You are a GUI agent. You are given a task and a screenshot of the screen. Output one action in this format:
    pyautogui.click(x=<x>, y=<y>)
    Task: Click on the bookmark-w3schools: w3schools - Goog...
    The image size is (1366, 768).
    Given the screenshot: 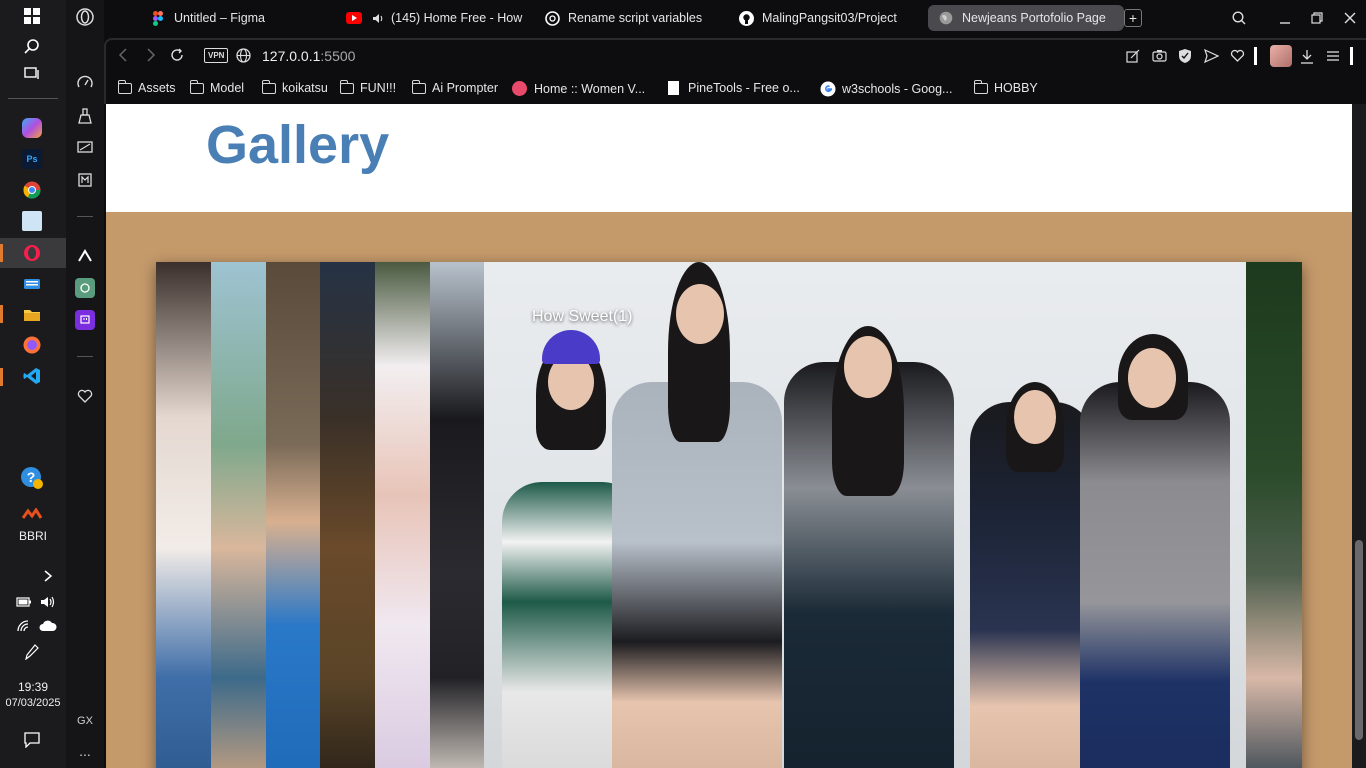 What is the action you would take?
    pyautogui.click(x=886, y=89)
    